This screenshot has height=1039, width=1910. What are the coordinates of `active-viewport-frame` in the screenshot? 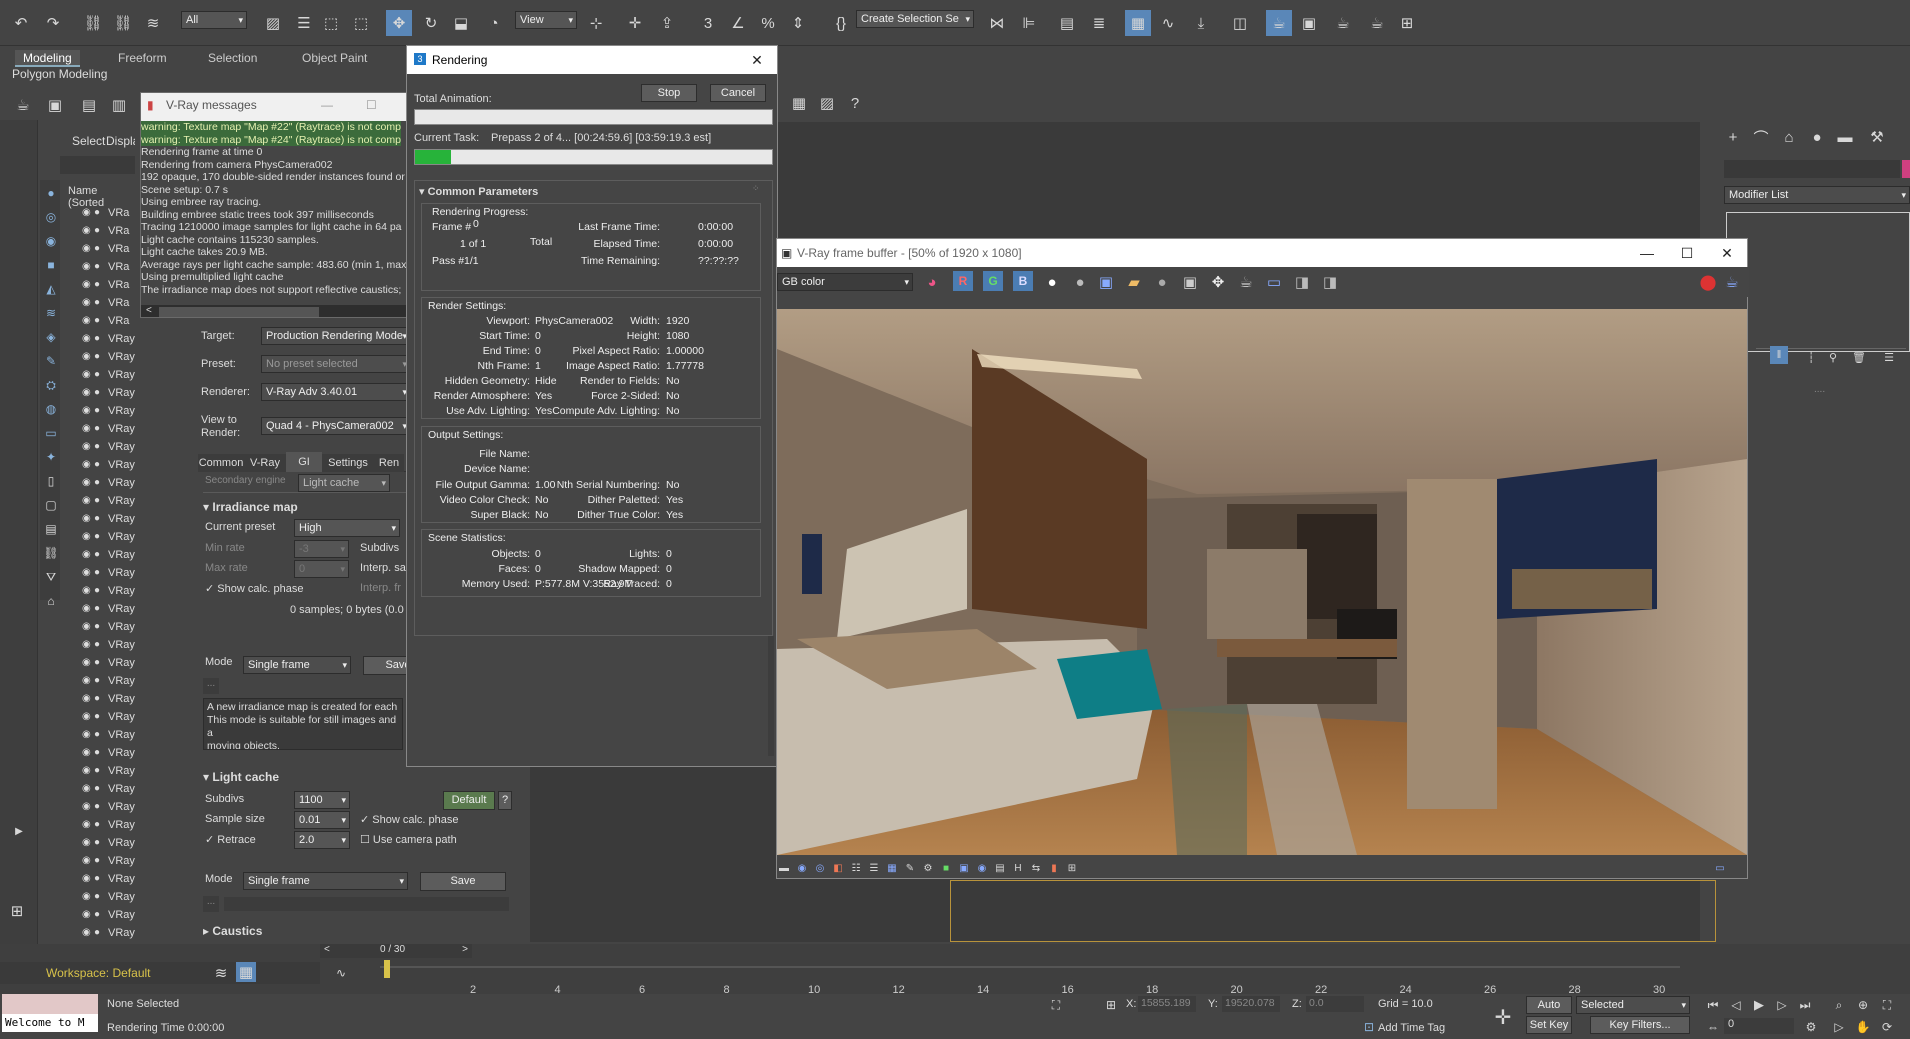 It's located at (1333, 911).